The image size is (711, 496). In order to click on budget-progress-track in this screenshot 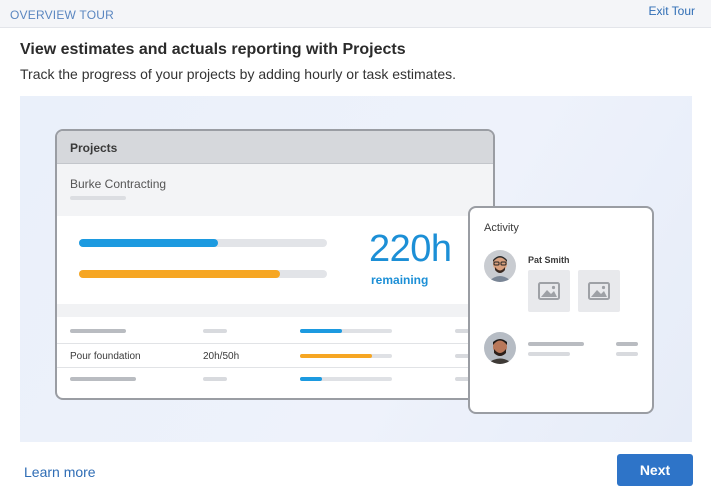, I will do `click(203, 274)`.